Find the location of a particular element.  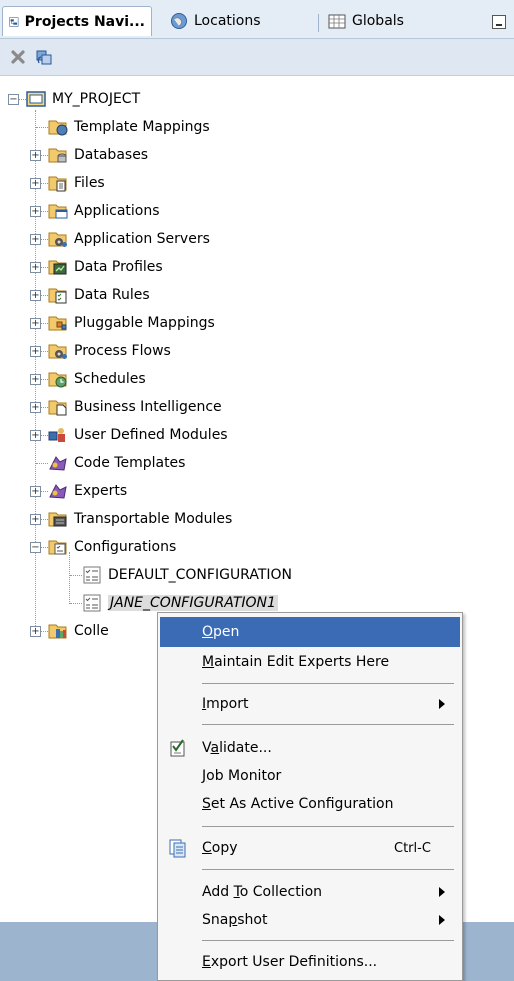

tree-item-label: User Defined Modules is located at coordinates (151, 435).